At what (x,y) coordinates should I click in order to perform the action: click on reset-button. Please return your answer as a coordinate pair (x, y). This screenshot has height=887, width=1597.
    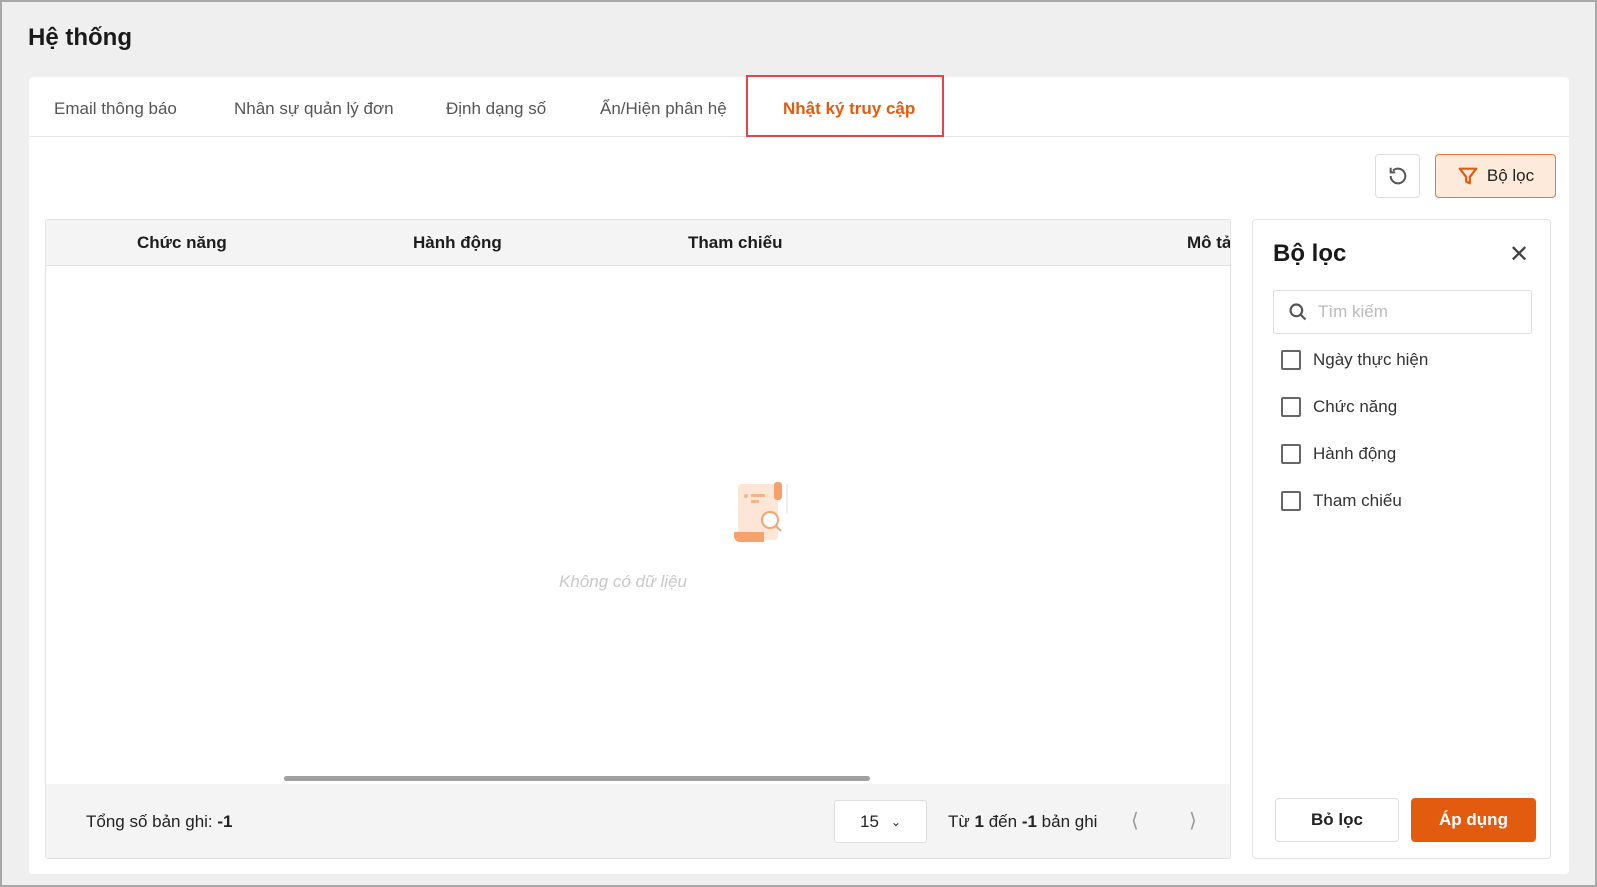
    Looking at the image, I should click on (1397, 176).